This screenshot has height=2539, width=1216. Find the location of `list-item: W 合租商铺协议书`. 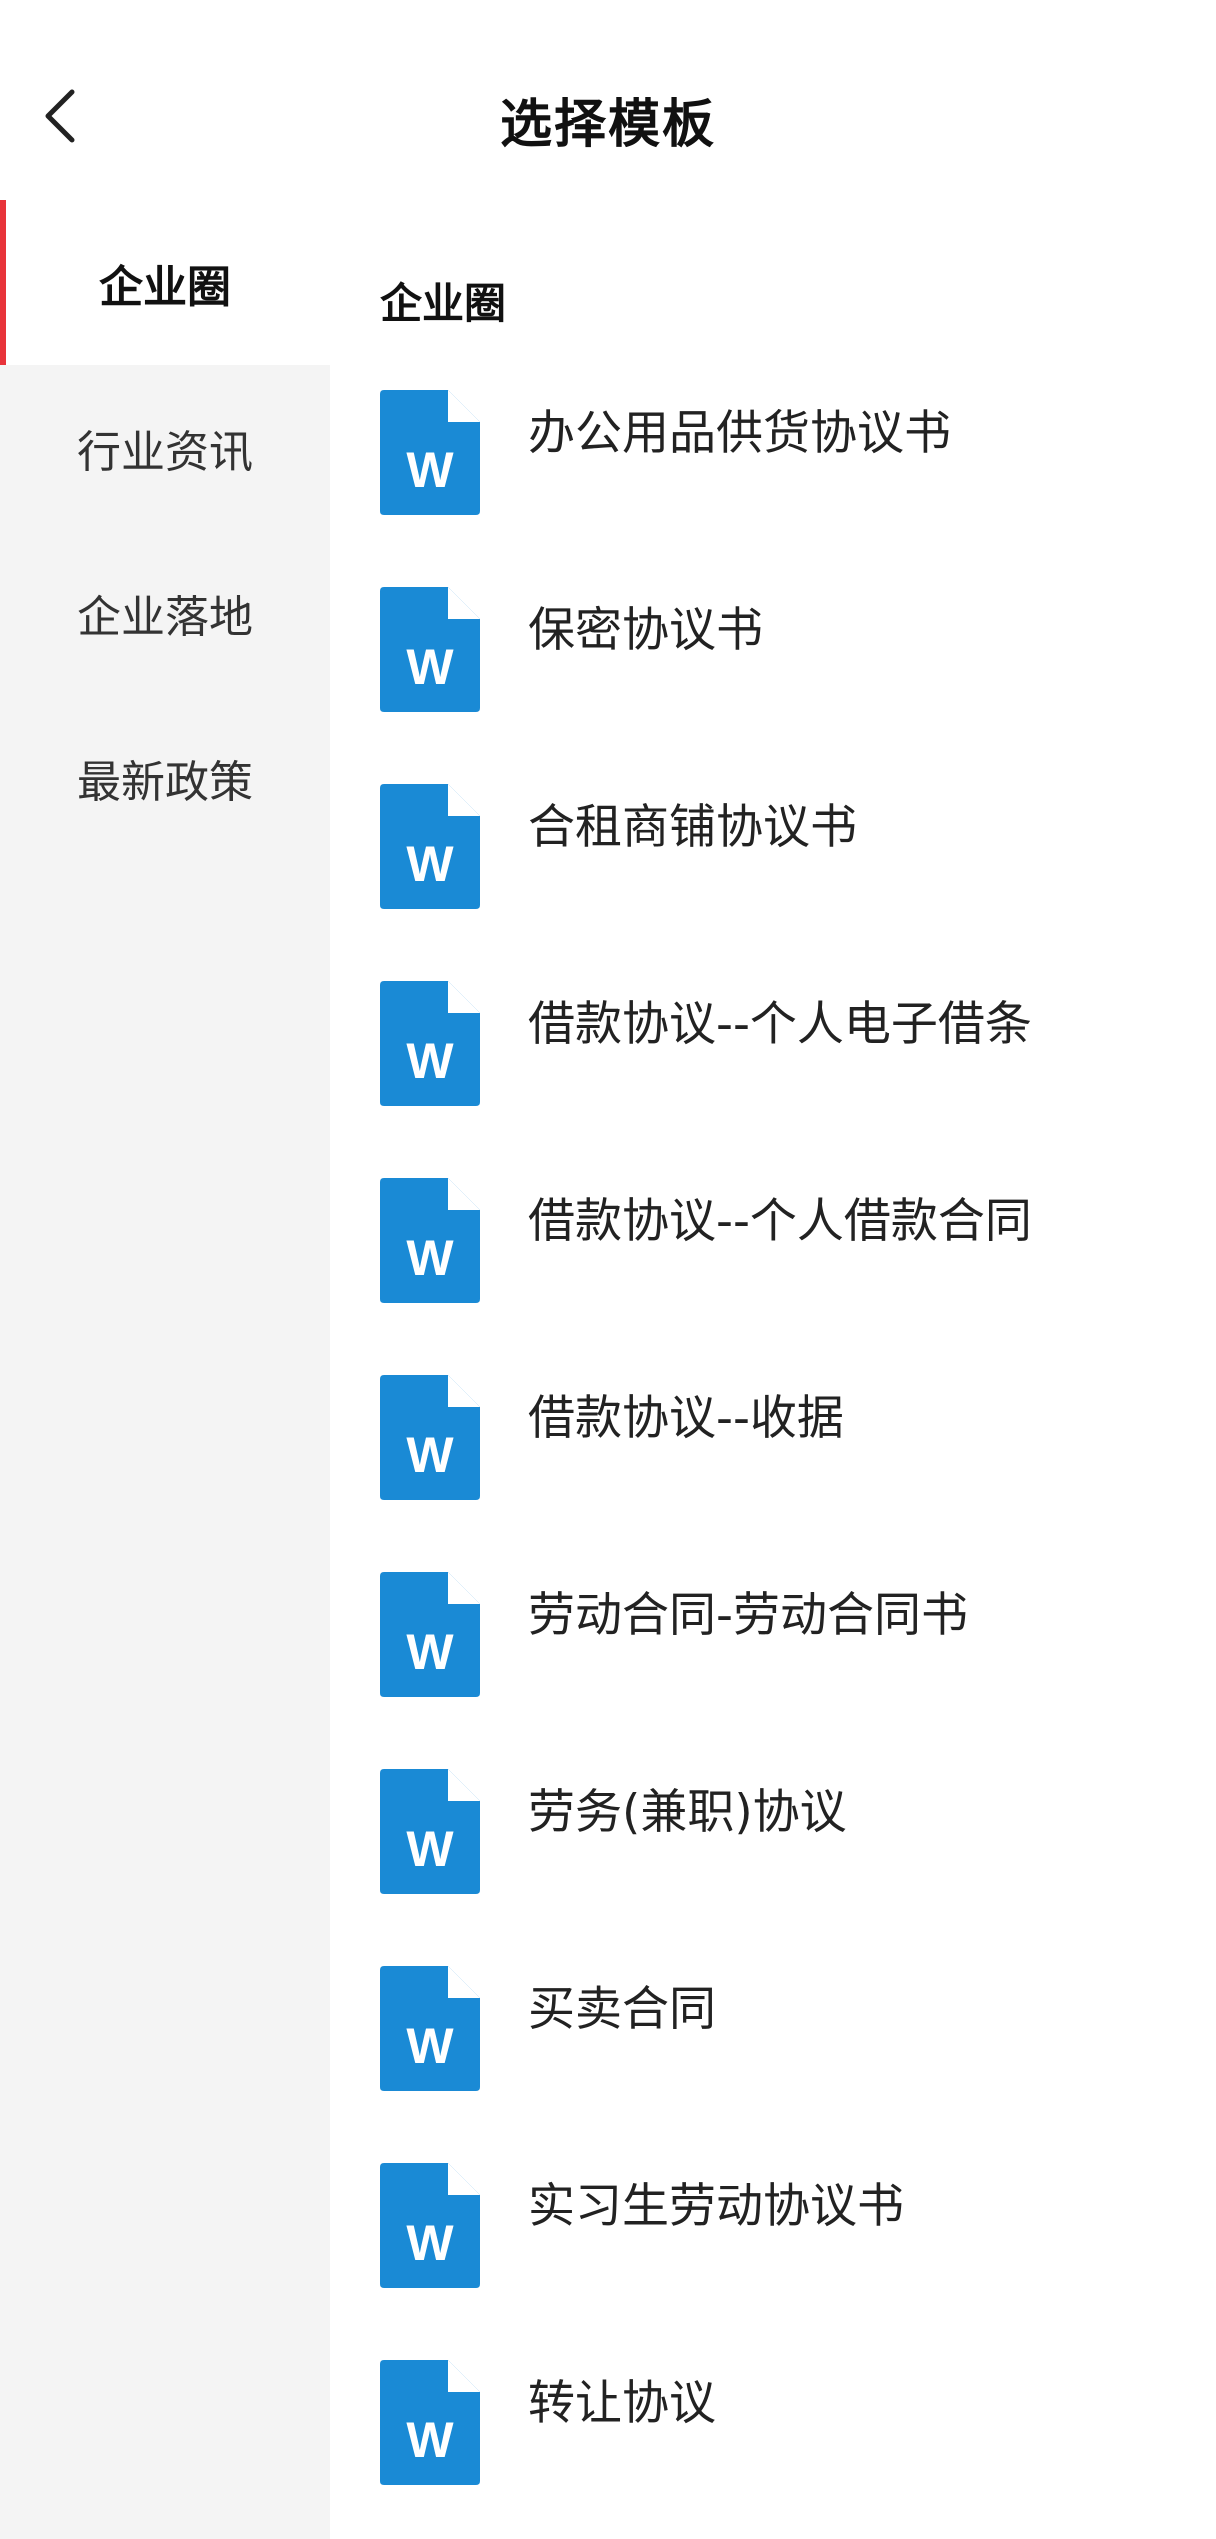

list-item: W 合租商铺协议书 is located at coordinates (795, 849).